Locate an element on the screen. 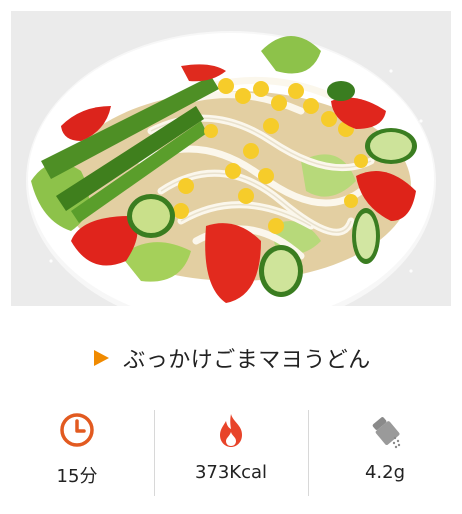 The height and width of the screenshot is (514, 462). recipe-title: ぶっかけごまマヨうどん is located at coordinates (247, 360).